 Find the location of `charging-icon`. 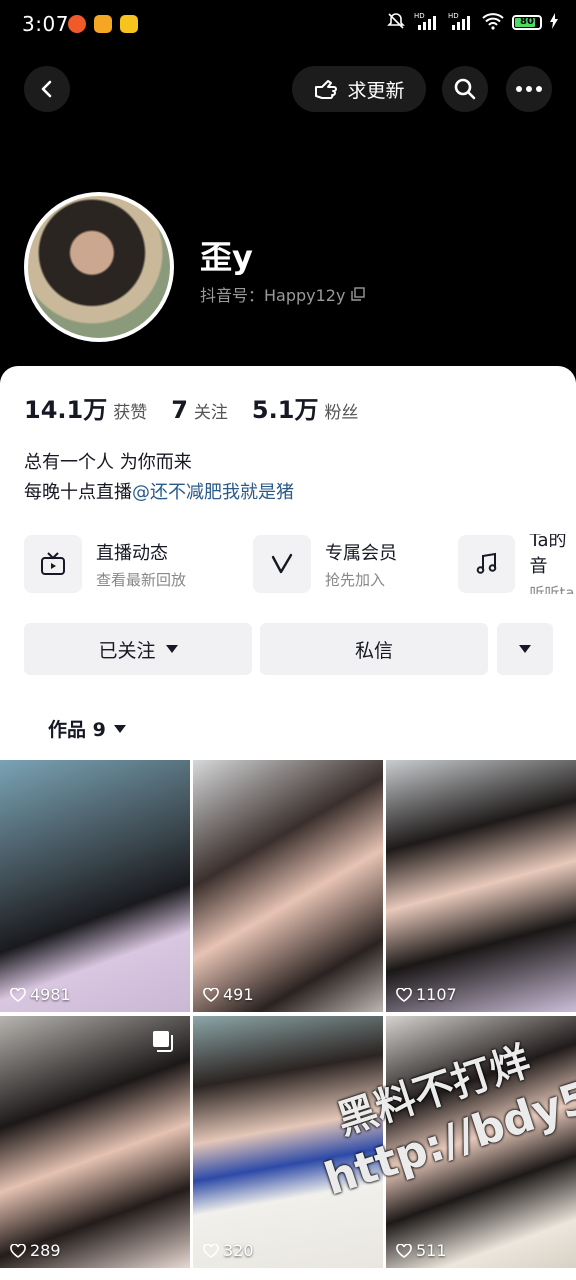

charging-icon is located at coordinates (554, 22).